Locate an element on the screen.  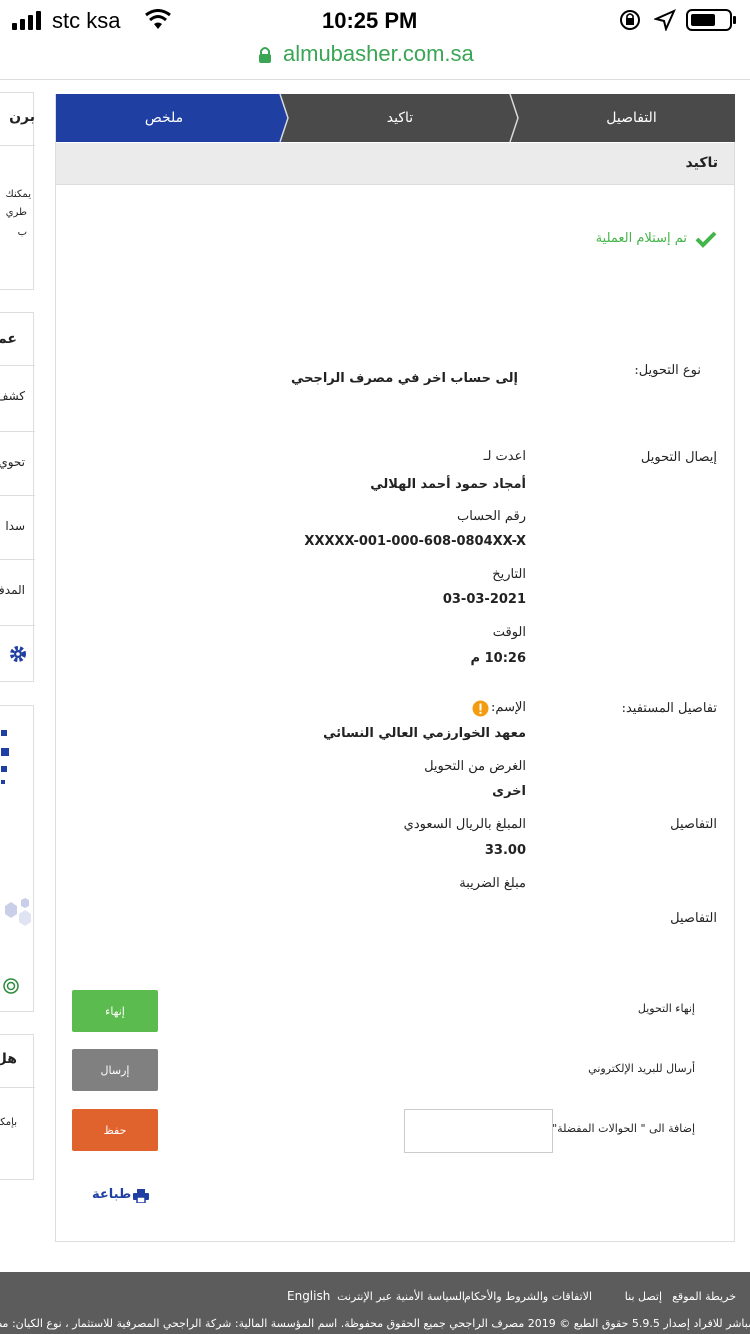
url-bar: almubasher.com.sa is located at coordinates (375, 60).